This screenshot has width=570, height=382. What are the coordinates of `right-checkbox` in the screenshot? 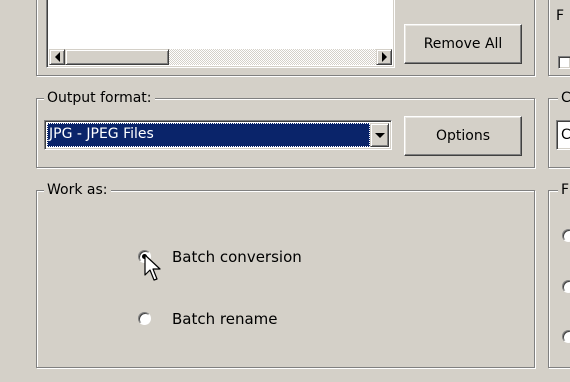 It's located at (564, 62).